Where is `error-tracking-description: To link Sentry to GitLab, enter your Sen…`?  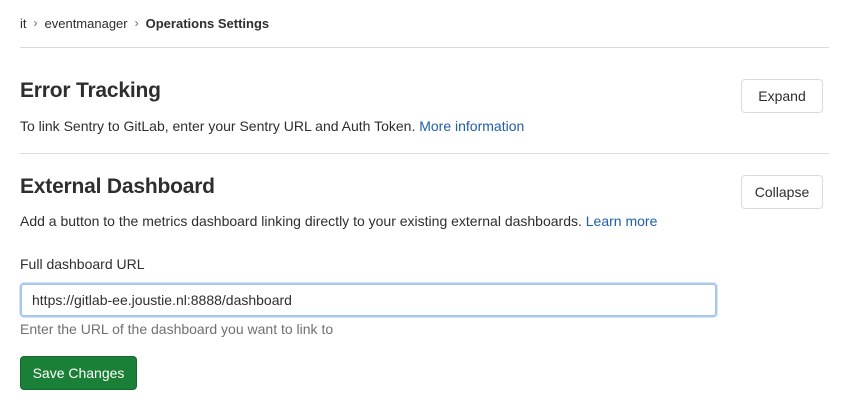
error-tracking-description: To link Sentry to GitLab, enter your Sen… is located at coordinates (272, 126).